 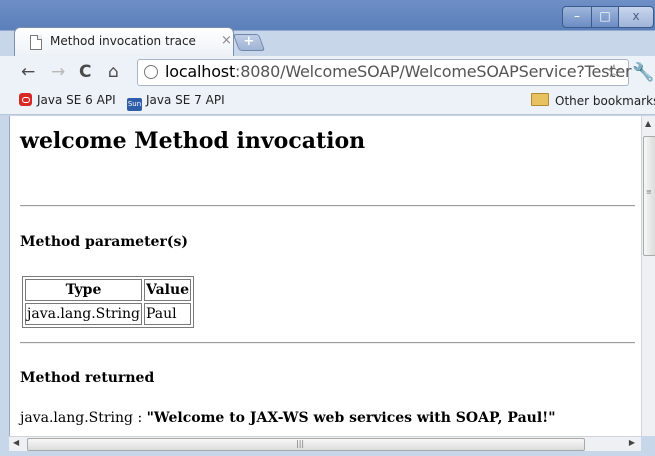 What do you see at coordinates (168, 290) in the screenshot?
I see `column-header-value: Value` at bounding box center [168, 290].